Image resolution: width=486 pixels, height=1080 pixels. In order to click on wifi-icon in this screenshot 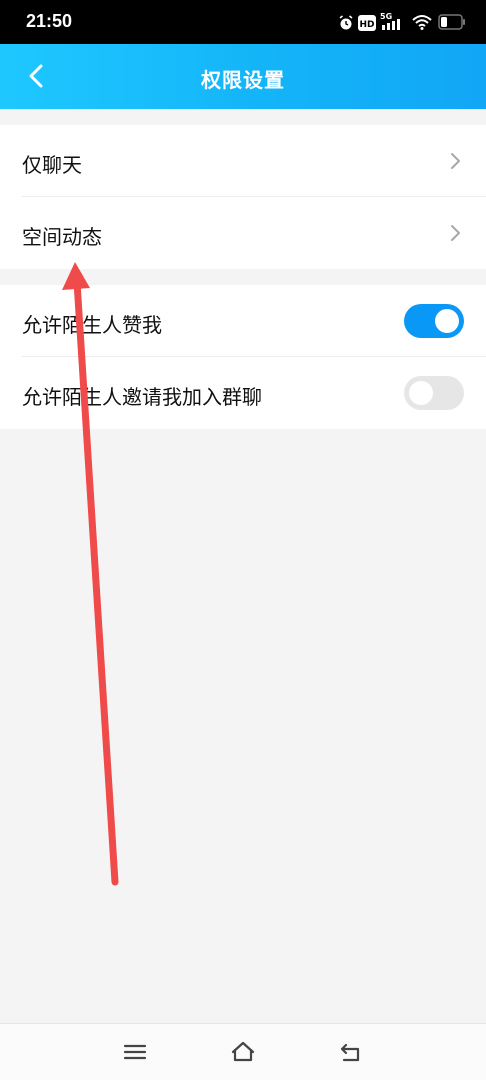, I will do `click(422, 22)`.